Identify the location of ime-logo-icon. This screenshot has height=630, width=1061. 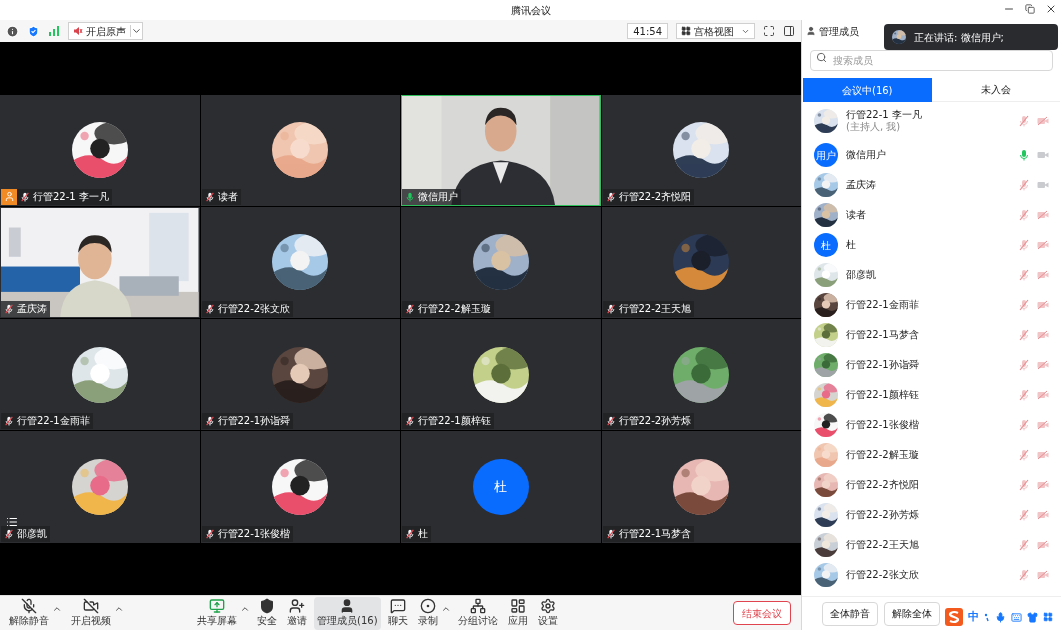
(954, 617).